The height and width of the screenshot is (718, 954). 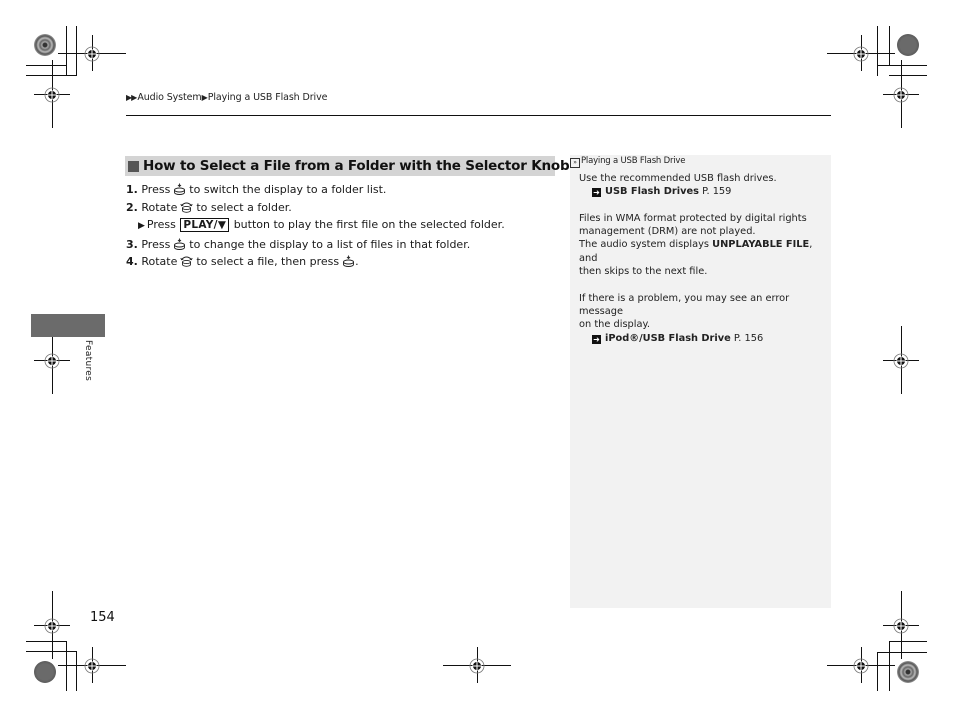 I want to click on step-2: 2. Rotate to select a folder., so click(x=346, y=208).